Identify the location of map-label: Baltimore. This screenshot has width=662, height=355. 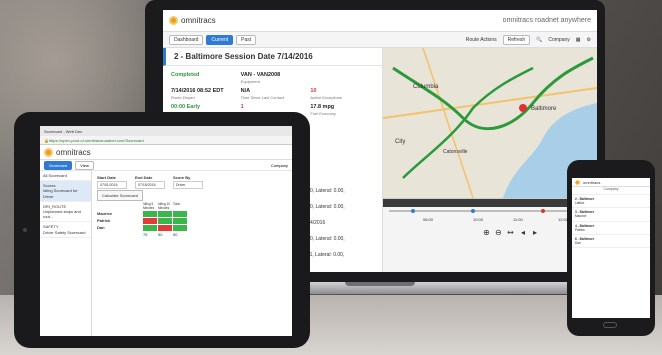
(544, 109).